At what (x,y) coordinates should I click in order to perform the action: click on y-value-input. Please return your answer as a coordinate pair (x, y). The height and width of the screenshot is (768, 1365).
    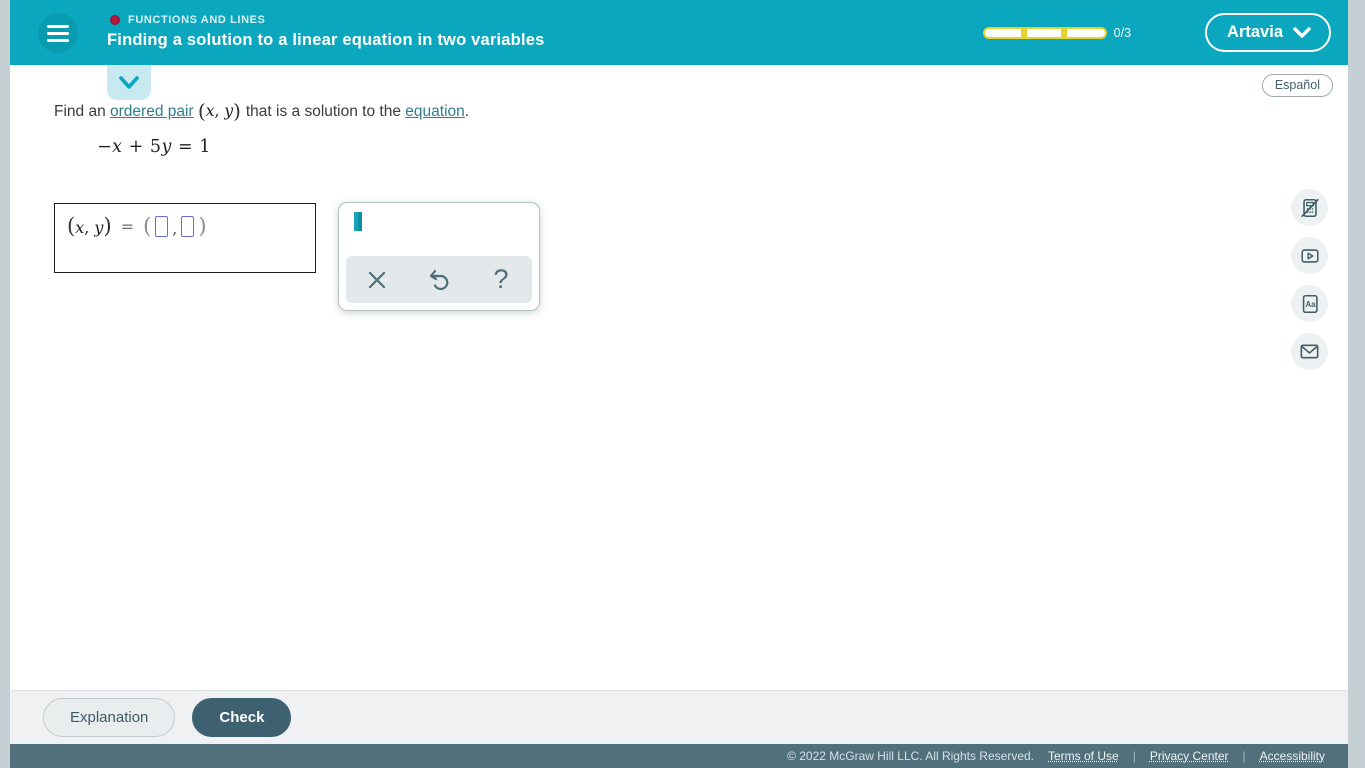
    Looking at the image, I should click on (188, 226).